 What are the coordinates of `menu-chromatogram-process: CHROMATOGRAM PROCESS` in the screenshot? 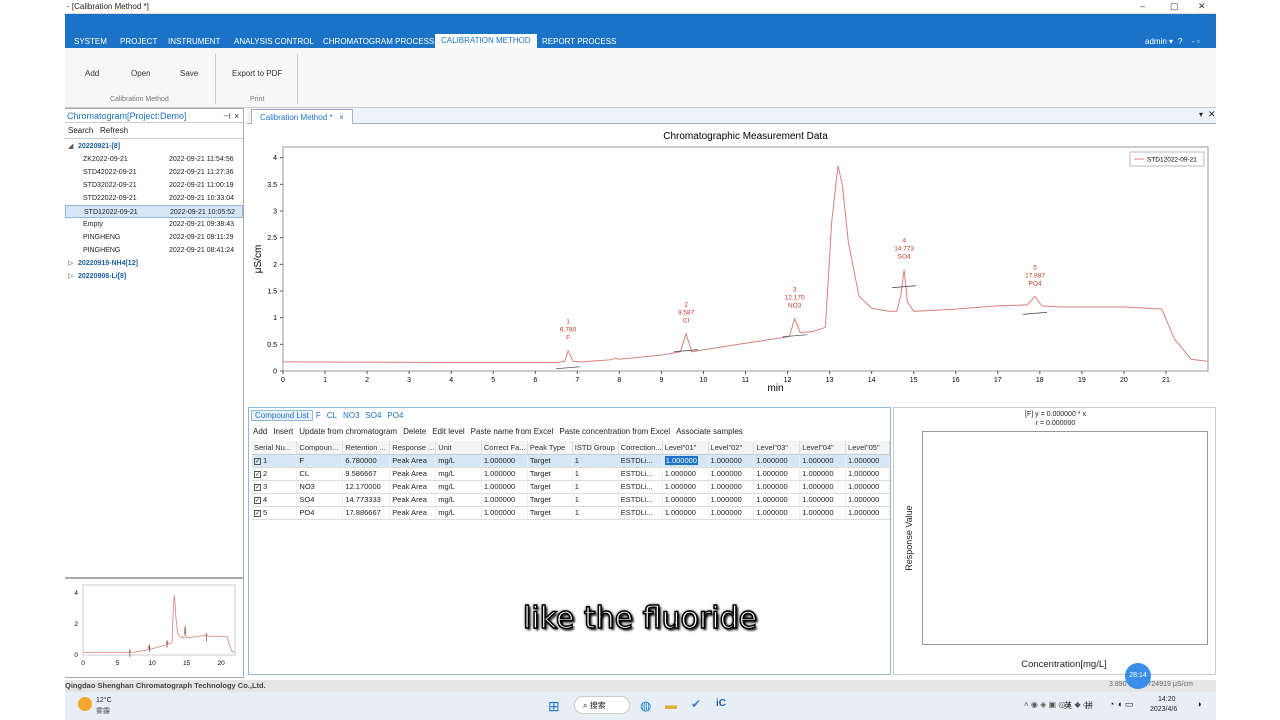 It's located at (378, 42).